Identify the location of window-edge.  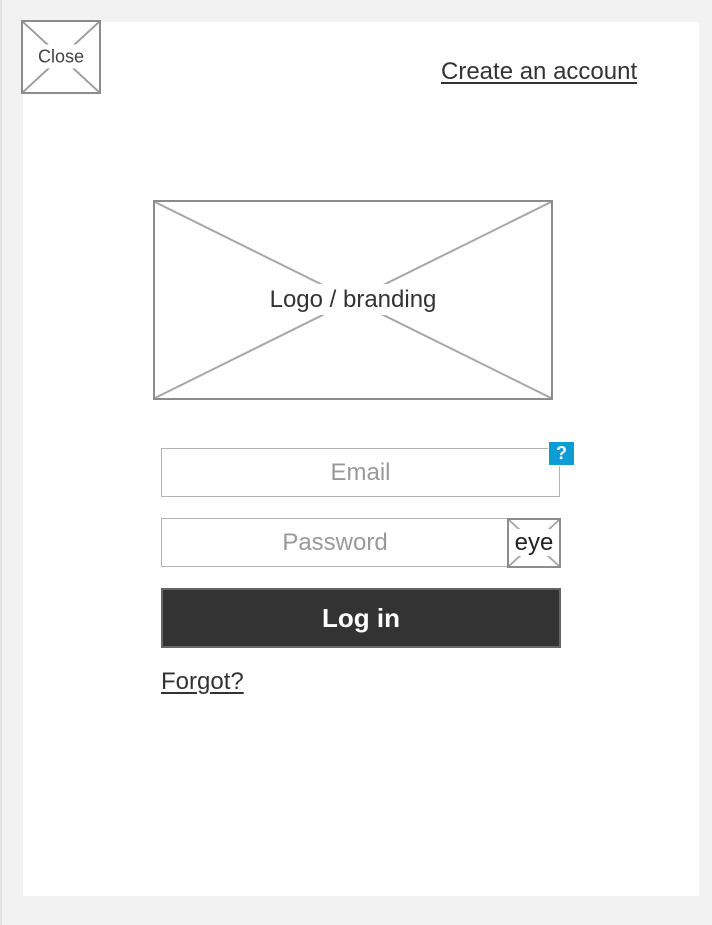
(1, 462).